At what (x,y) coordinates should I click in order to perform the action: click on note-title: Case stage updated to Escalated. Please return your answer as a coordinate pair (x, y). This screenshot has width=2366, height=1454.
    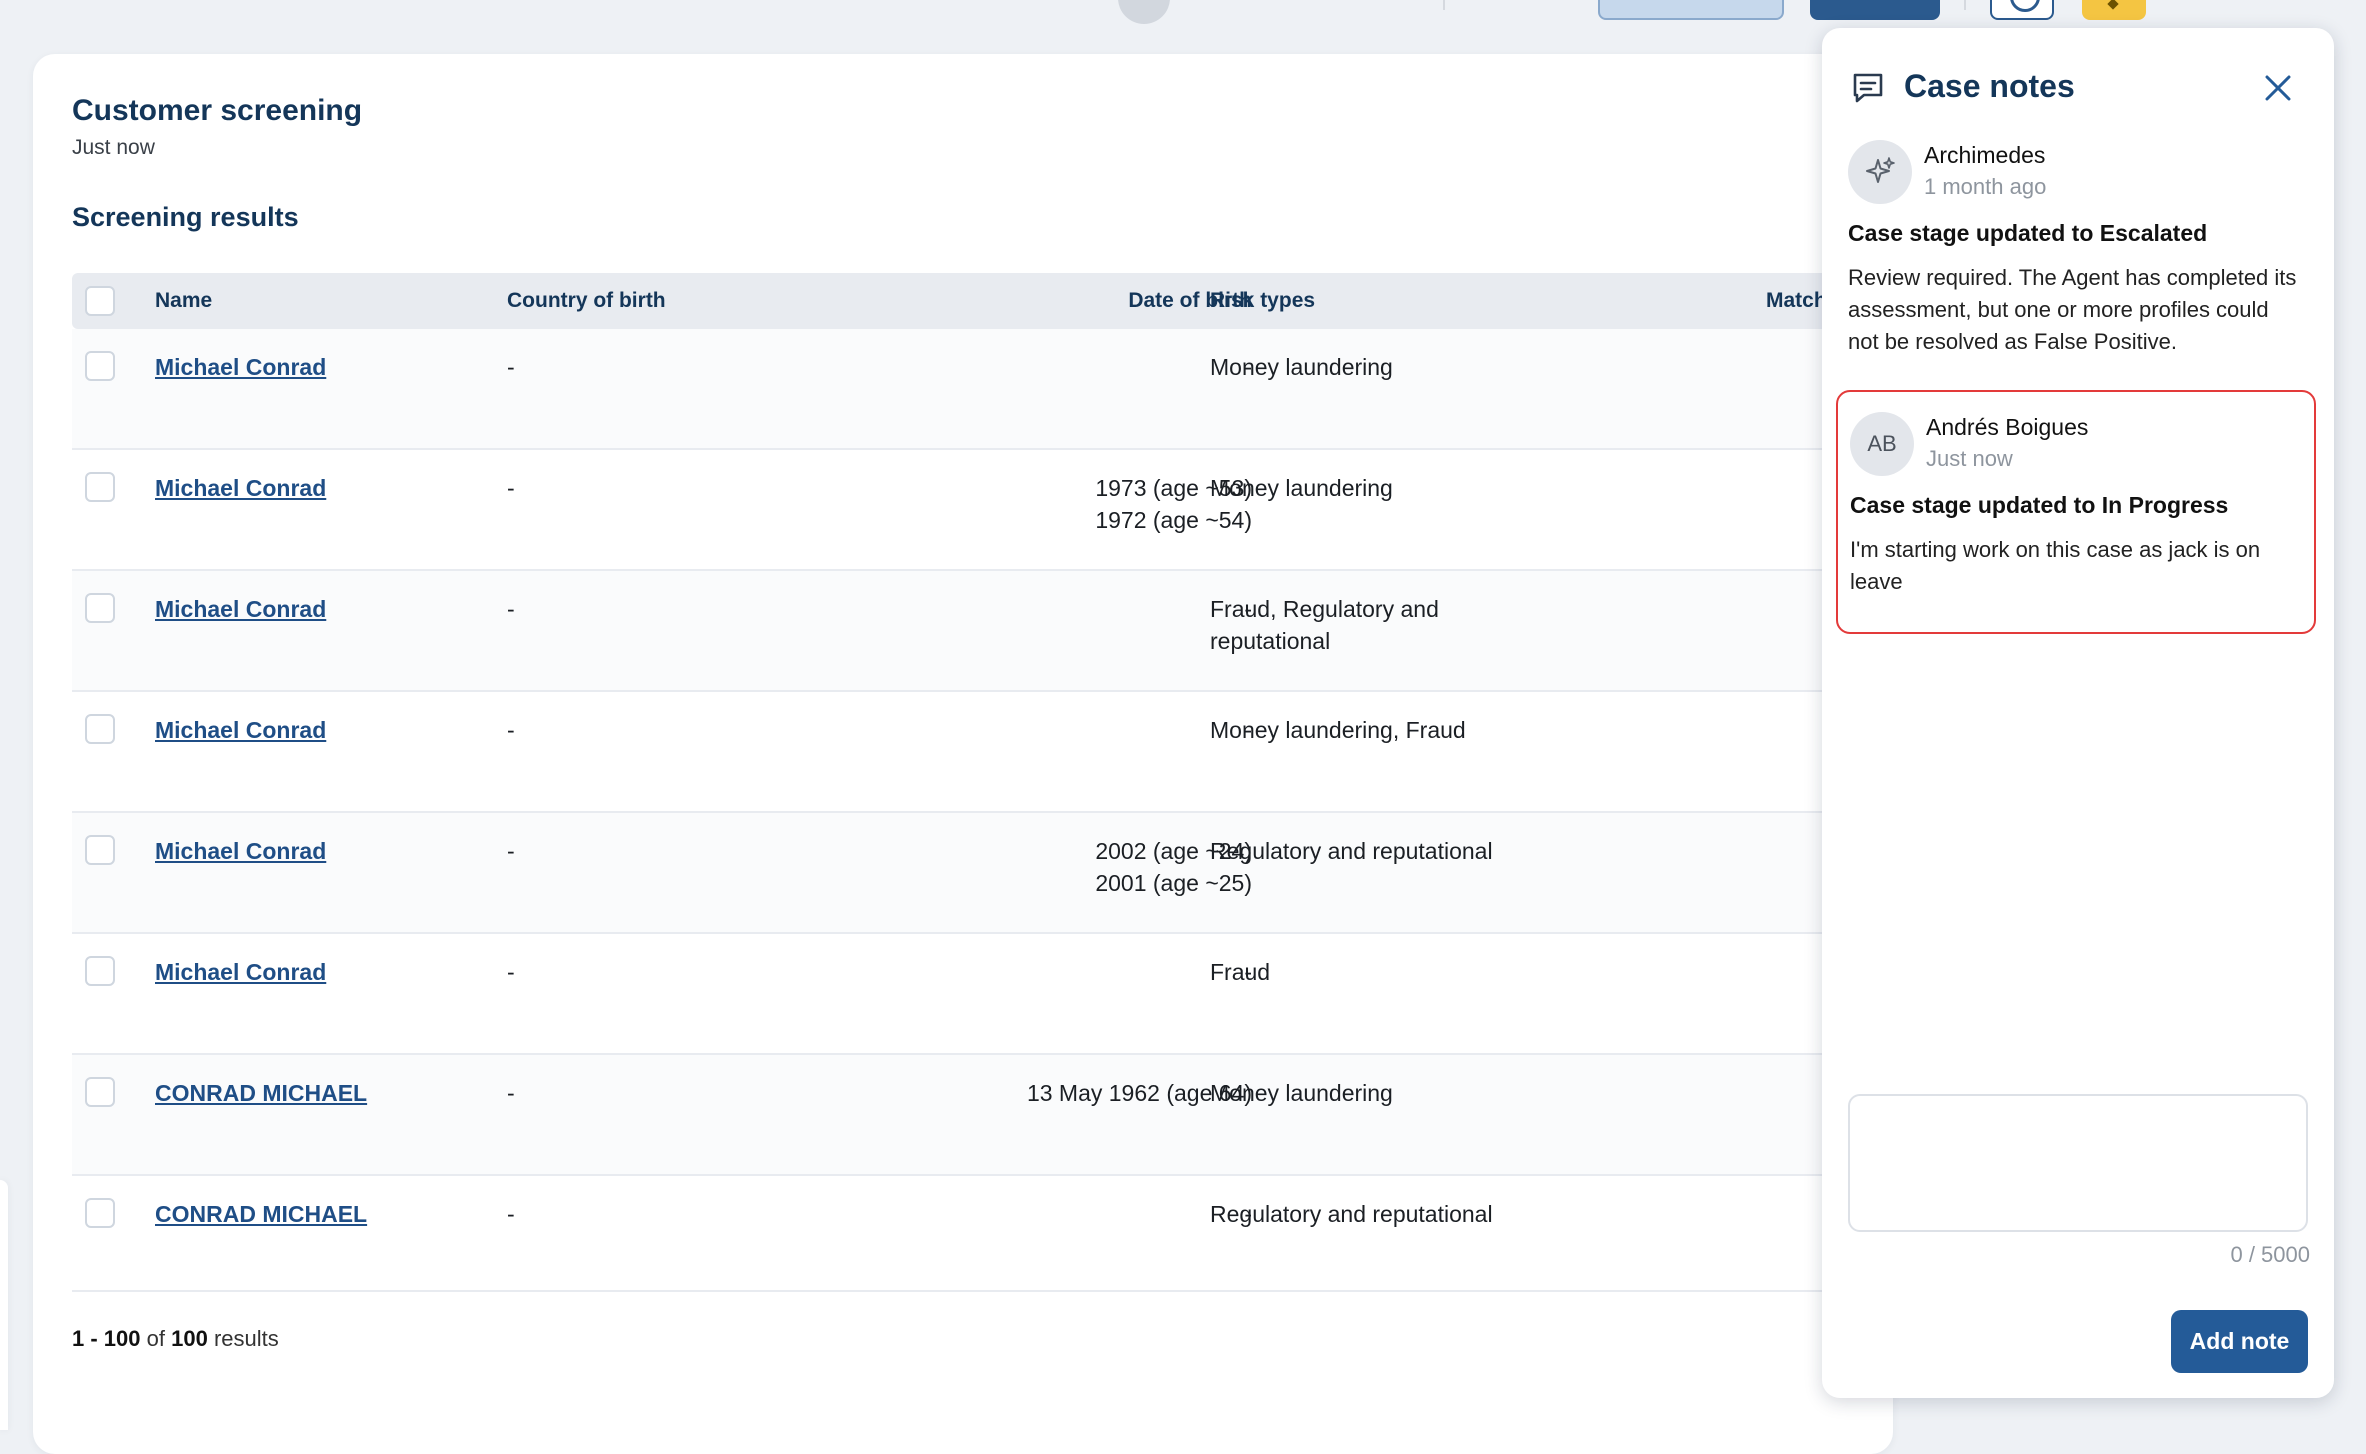
    Looking at the image, I should click on (2028, 233).